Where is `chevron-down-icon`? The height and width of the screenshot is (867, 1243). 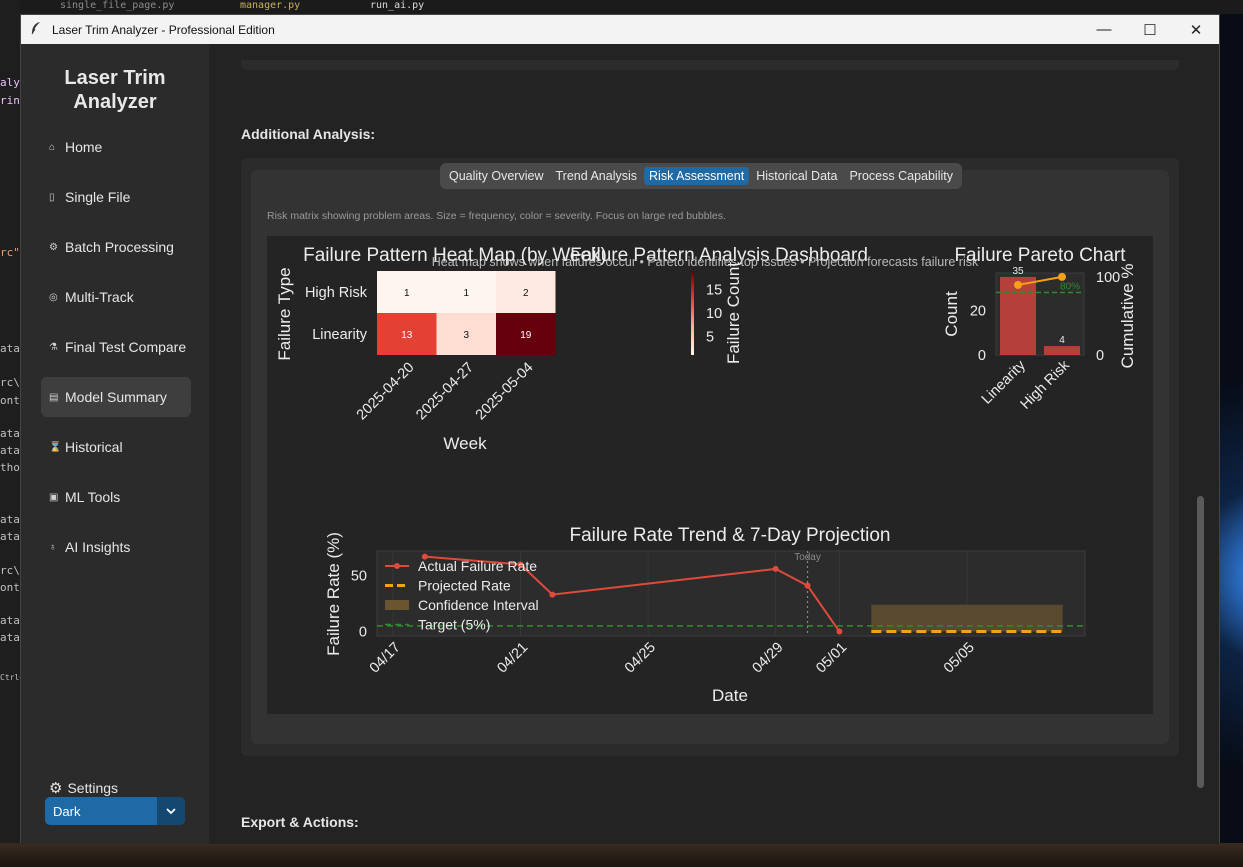 chevron-down-icon is located at coordinates (171, 811).